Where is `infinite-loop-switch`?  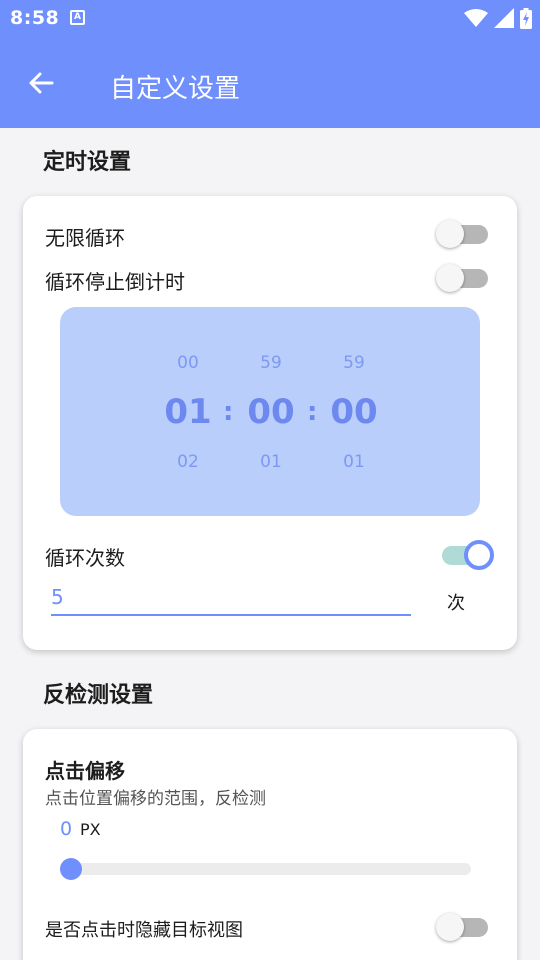
infinite-loop-switch is located at coordinates (464, 234).